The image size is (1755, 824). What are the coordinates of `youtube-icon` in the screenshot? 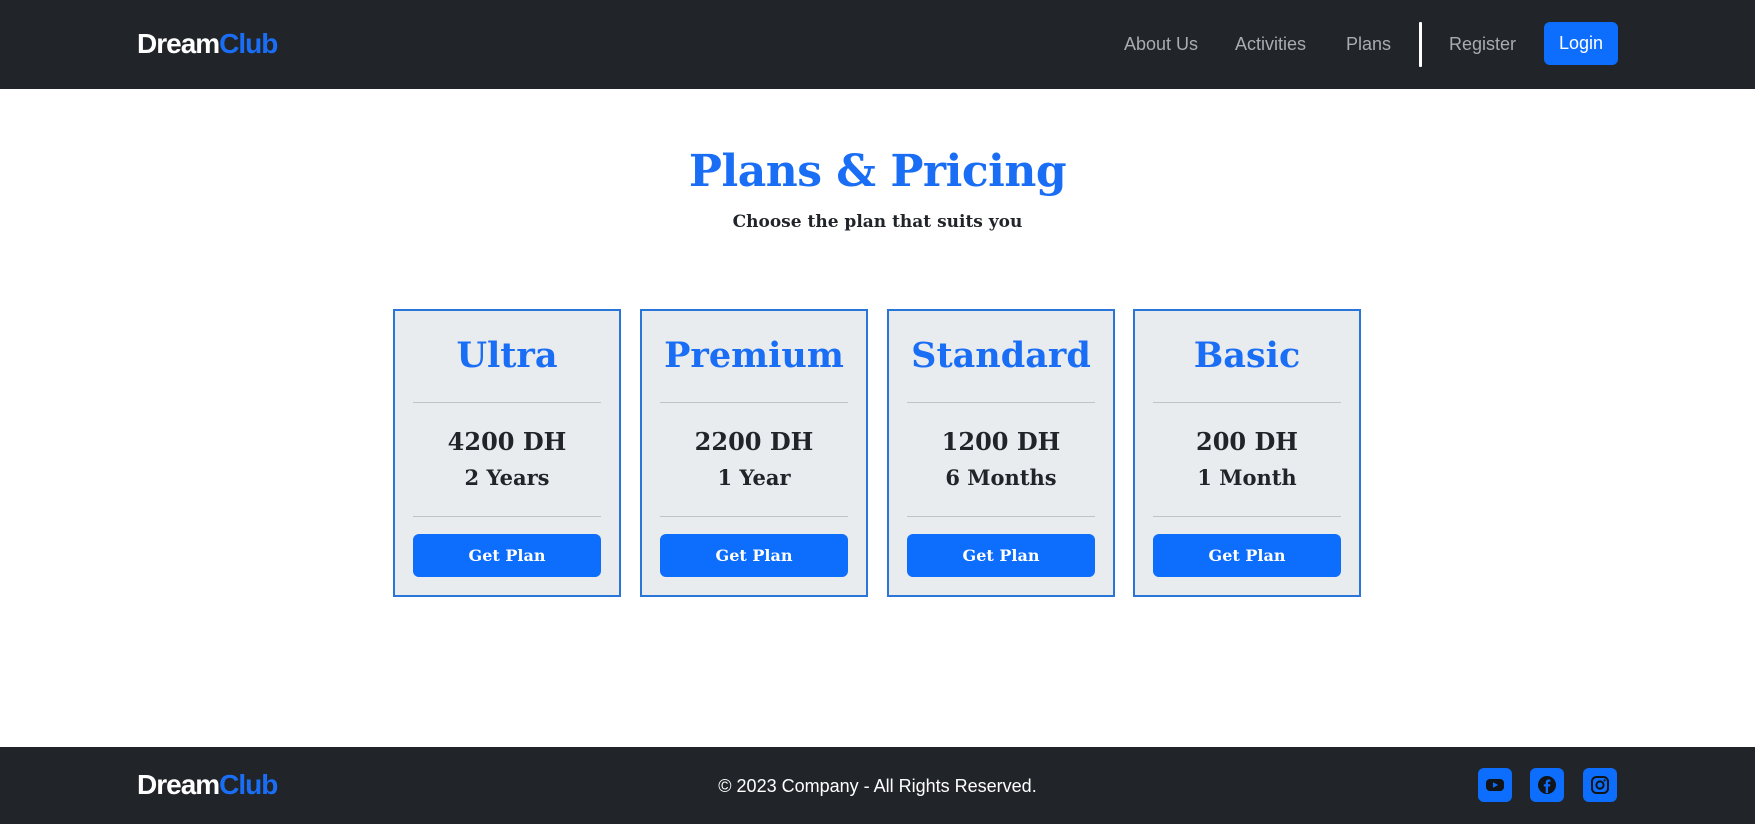 It's located at (1495, 785).